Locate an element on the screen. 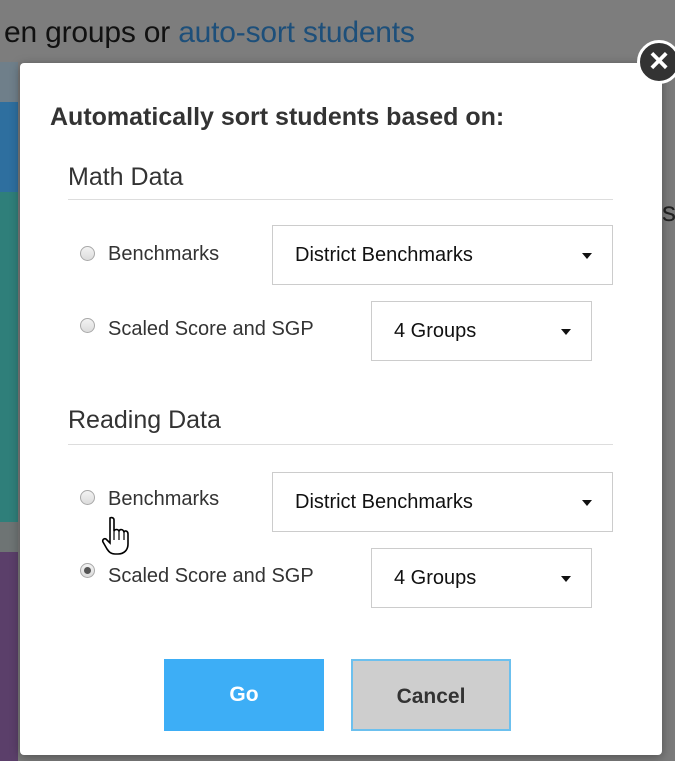  background-header-text: en groups or auto-sort students is located at coordinates (209, 33).